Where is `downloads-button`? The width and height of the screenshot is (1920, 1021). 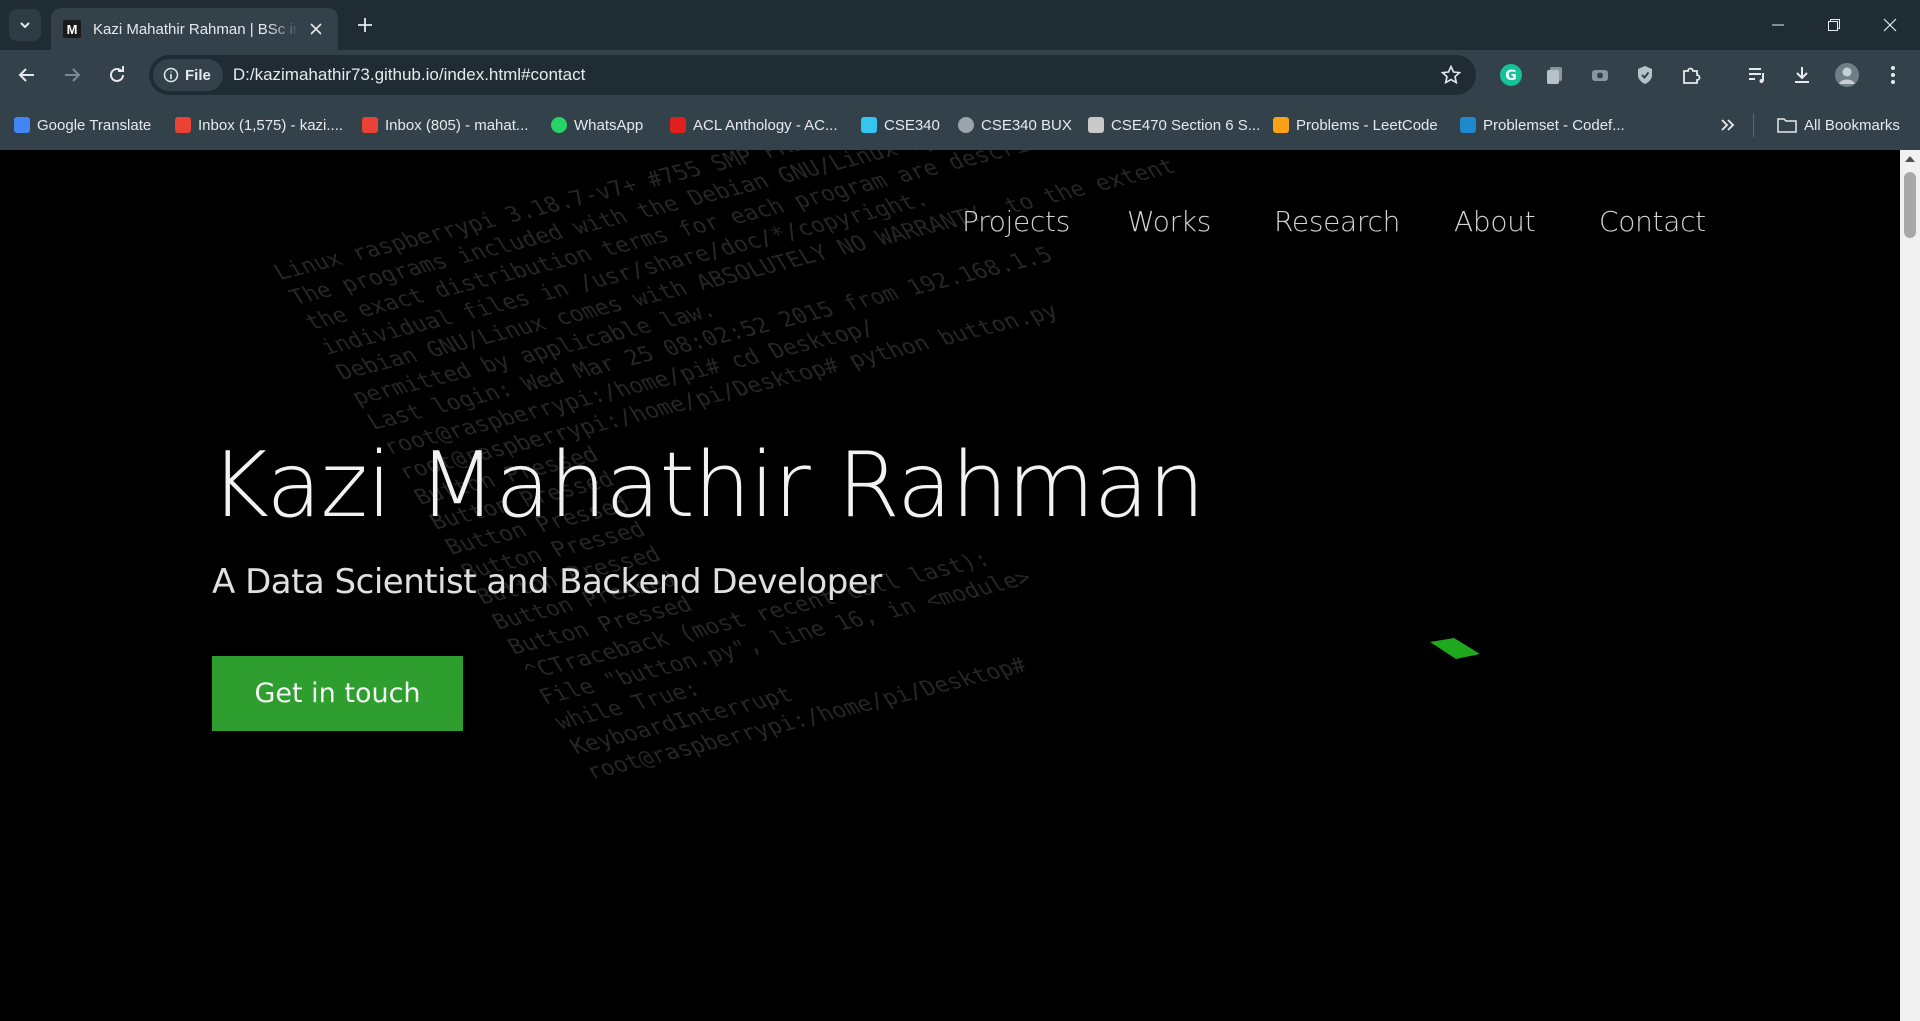
downloads-button is located at coordinates (1802, 75).